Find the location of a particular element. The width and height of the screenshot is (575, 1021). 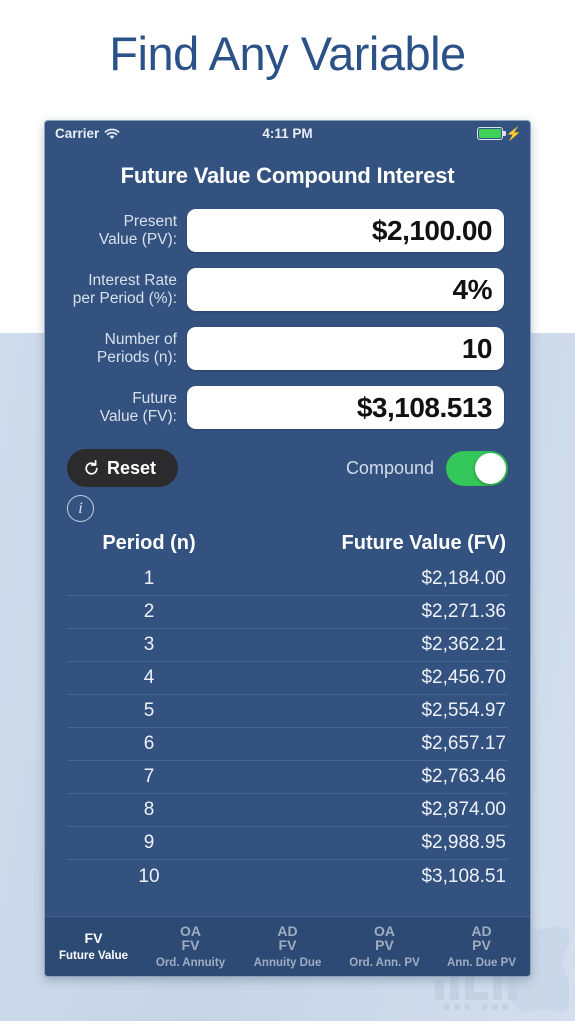

cell-period: 4 is located at coordinates (149, 677).